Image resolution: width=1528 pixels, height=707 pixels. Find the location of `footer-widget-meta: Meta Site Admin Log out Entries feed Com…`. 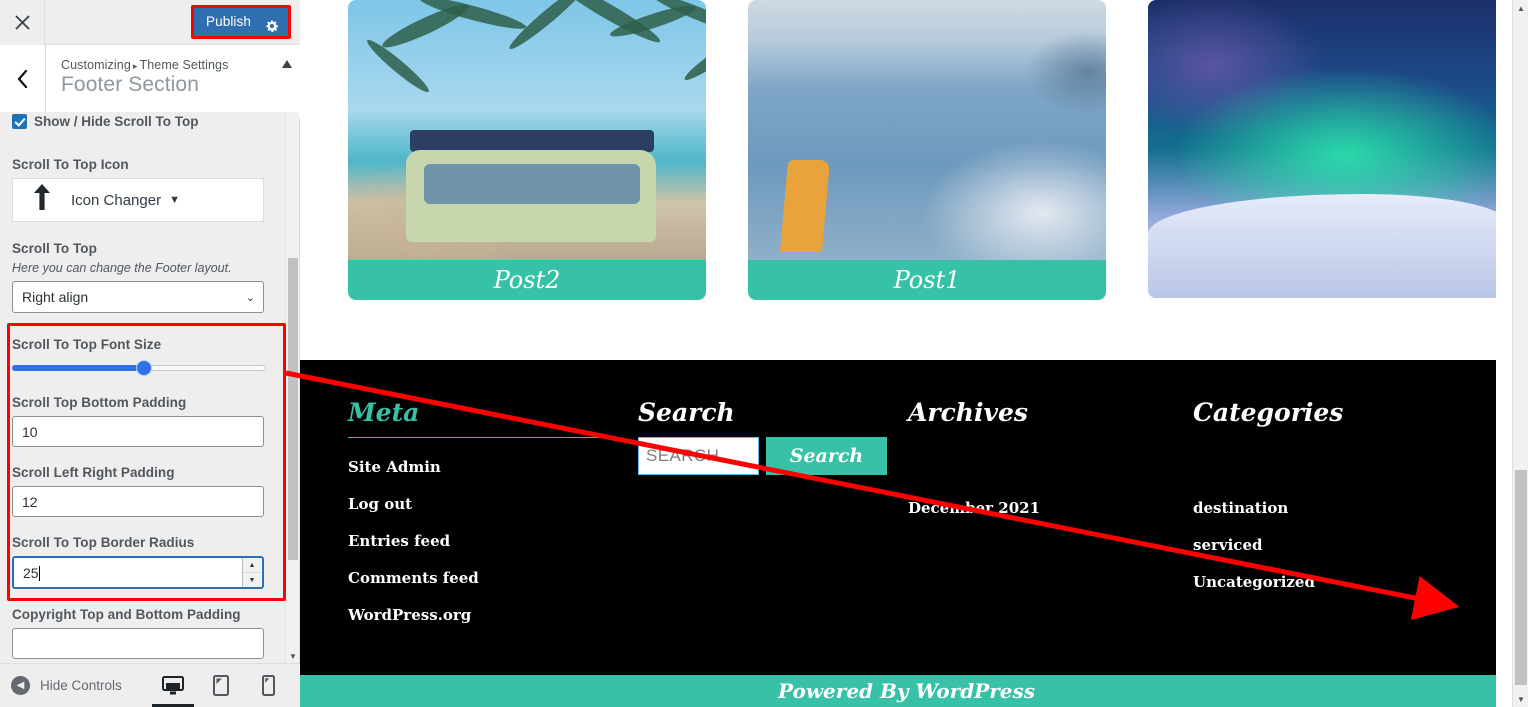

footer-widget-meta: Meta Site Admin Log out Entries feed Com… is located at coordinates (493, 520).